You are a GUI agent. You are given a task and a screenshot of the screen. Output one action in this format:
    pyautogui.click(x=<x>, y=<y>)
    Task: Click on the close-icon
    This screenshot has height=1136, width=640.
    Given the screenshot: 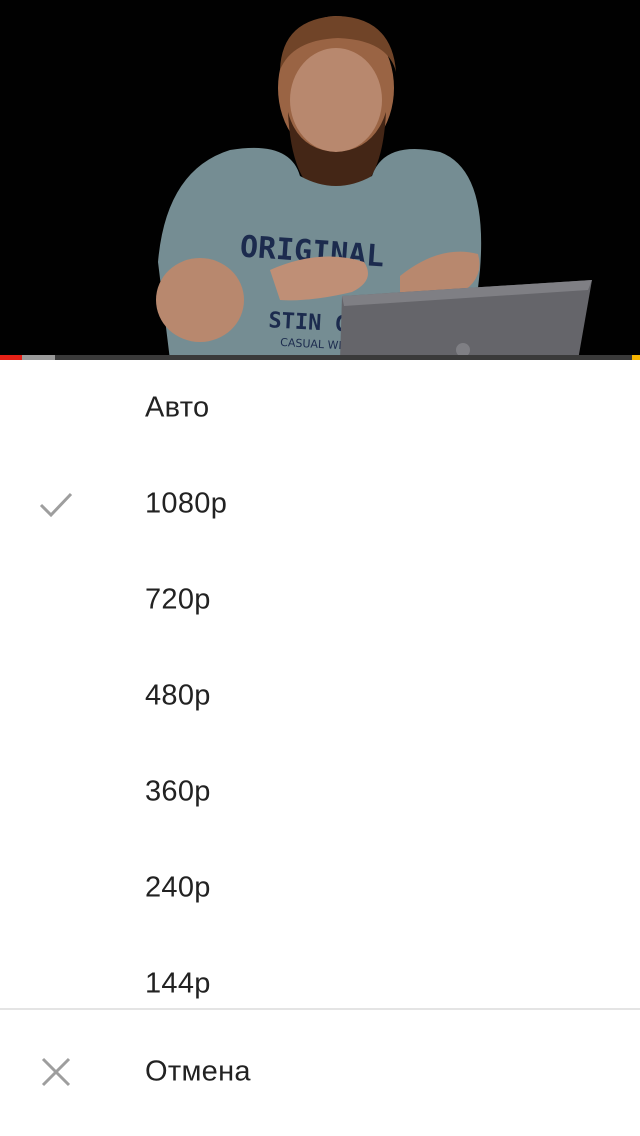 What is the action you would take?
    pyautogui.click(x=56, y=1072)
    